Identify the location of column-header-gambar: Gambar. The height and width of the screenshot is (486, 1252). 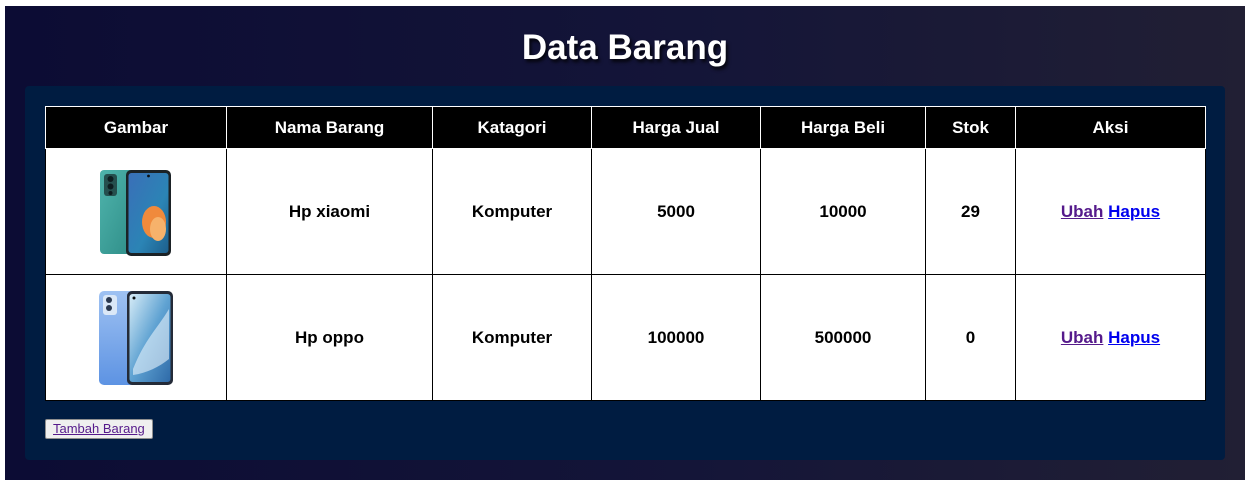
(136, 127).